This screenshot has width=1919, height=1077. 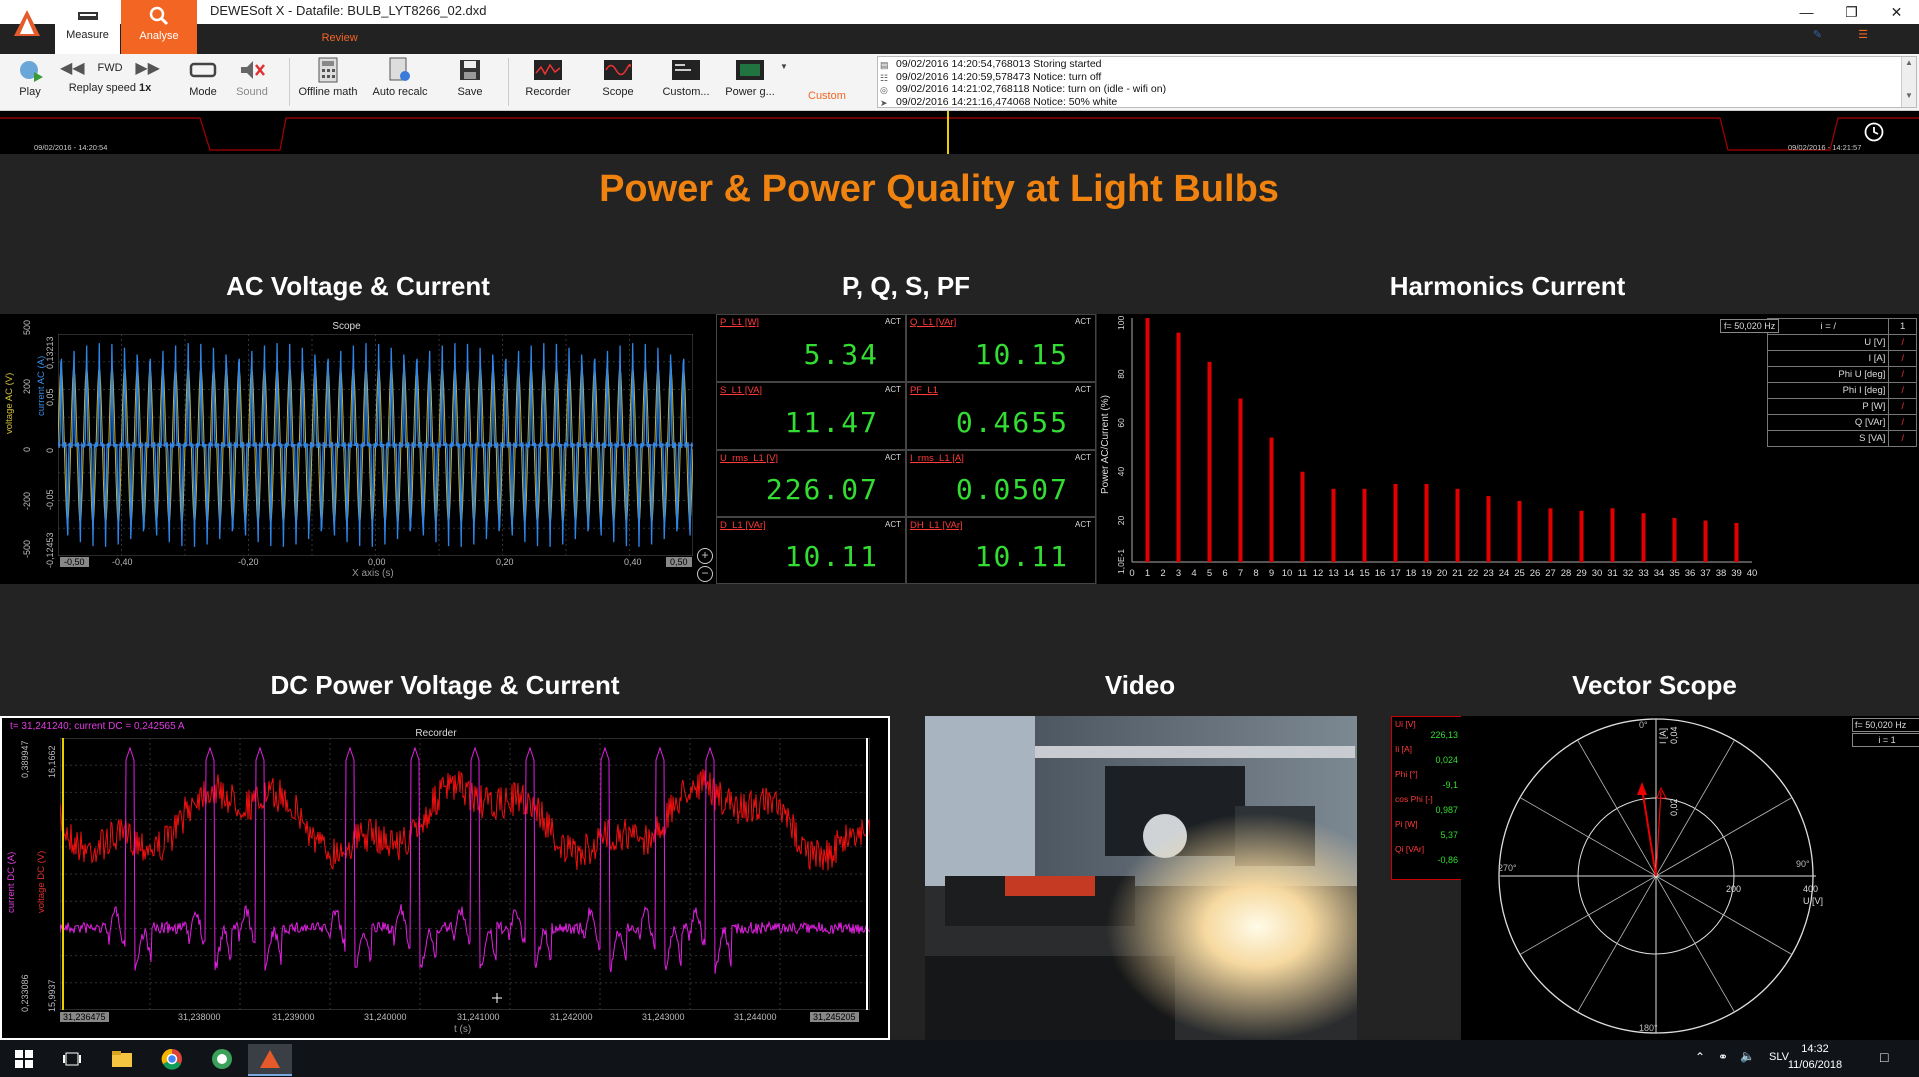 I want to click on recorder-button: Recorder, so click(x=548, y=78).